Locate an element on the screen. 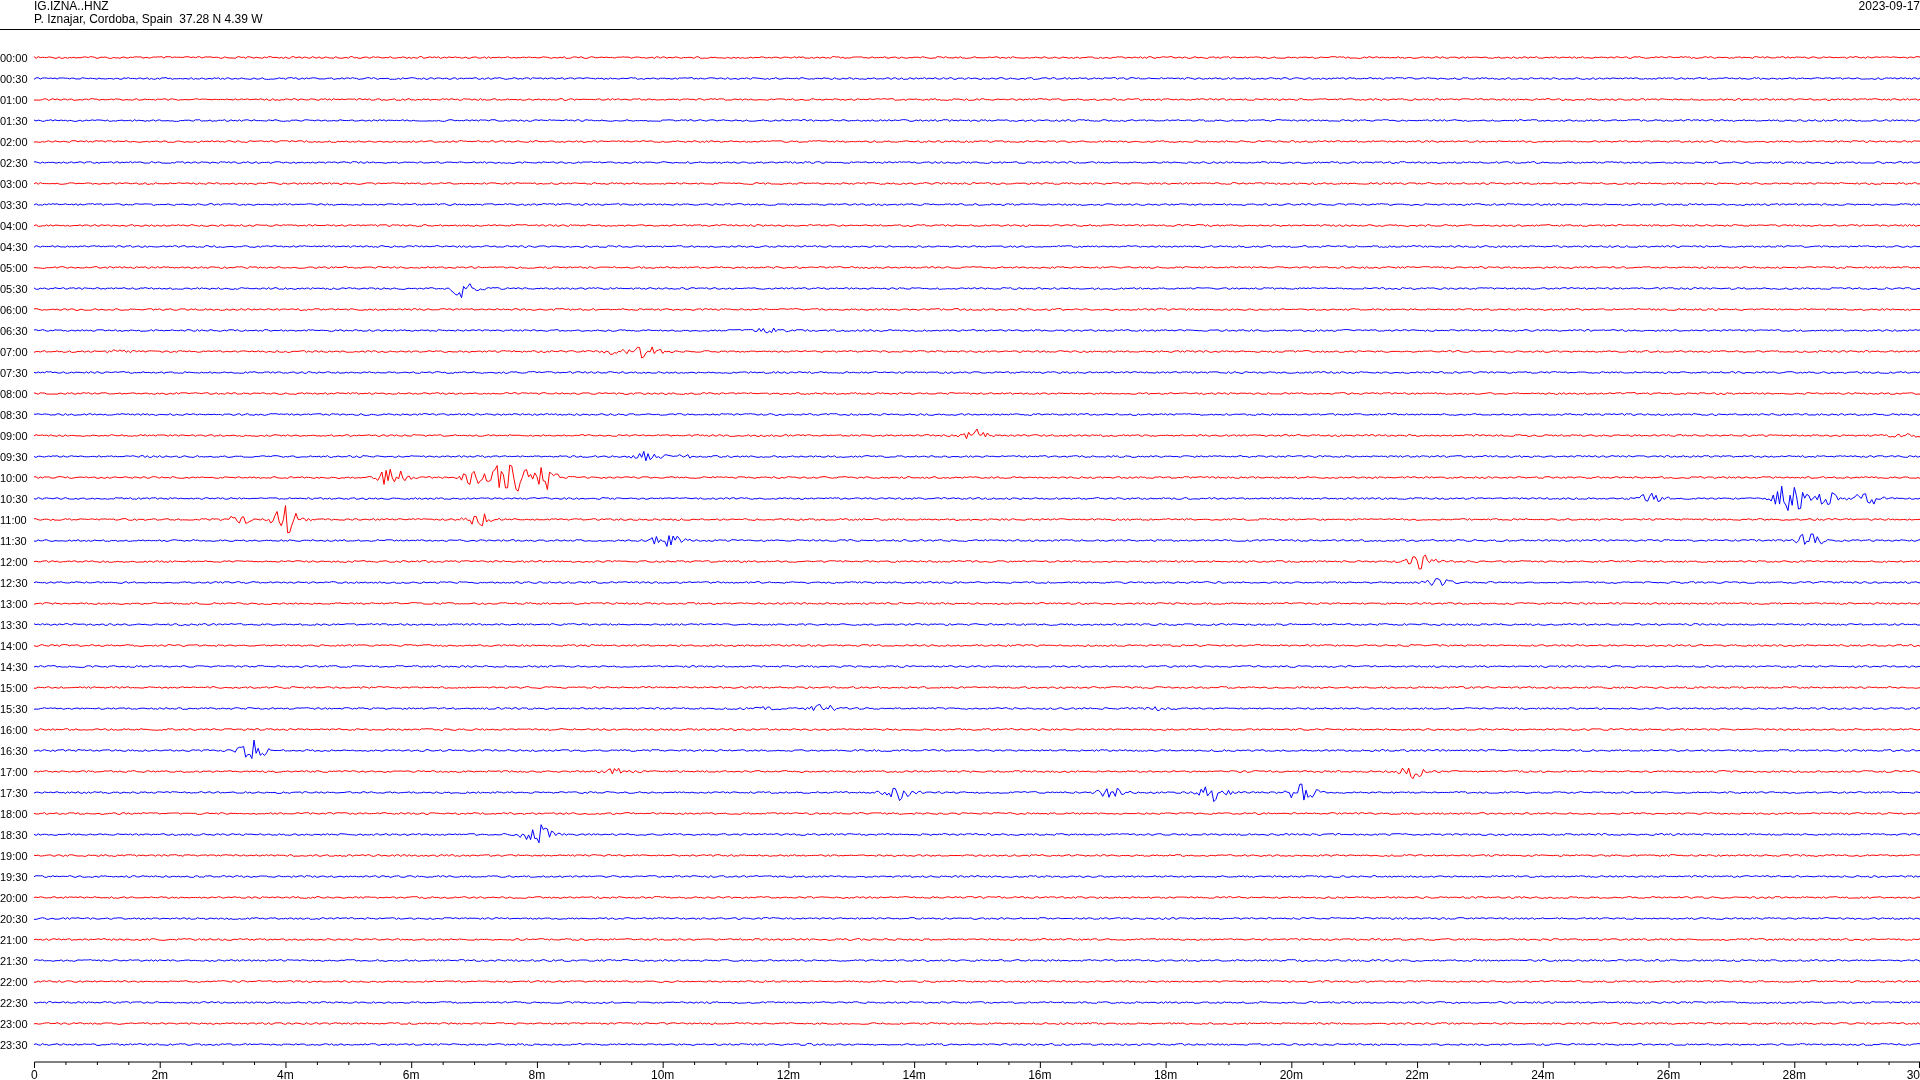 Image resolution: width=1920 pixels, height=1080 pixels. time-label: 22:00 is located at coordinates (14, 981).